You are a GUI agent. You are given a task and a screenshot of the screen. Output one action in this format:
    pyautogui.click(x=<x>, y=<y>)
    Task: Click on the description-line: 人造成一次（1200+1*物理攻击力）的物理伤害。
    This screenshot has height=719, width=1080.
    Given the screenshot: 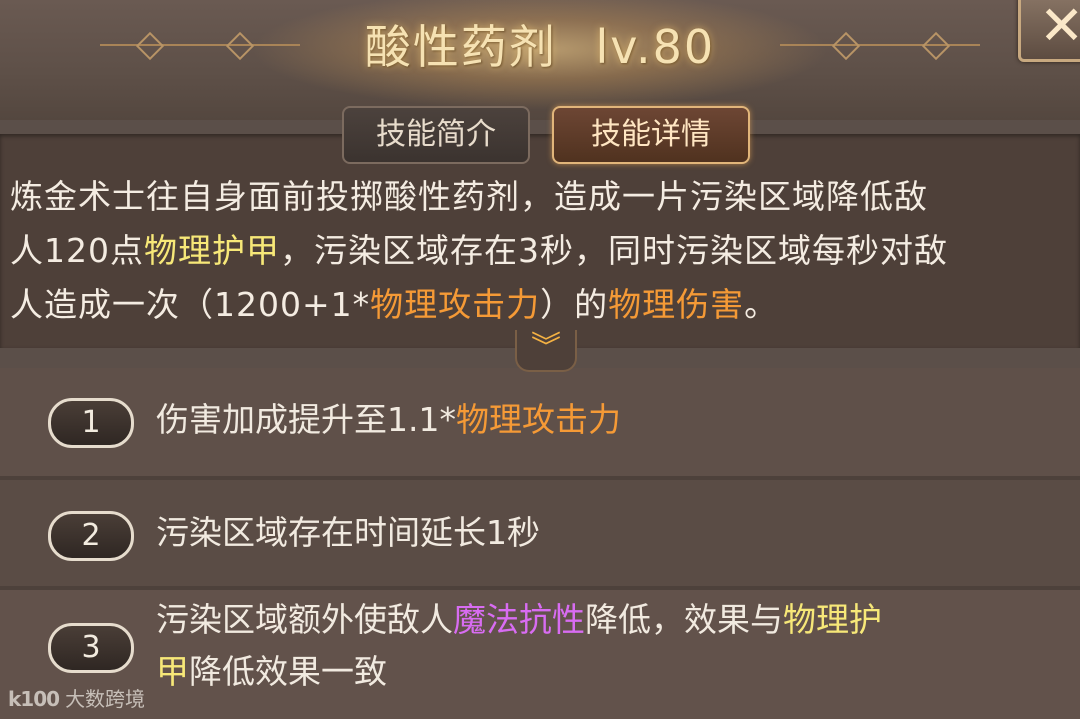 What is the action you would take?
    pyautogui.click(x=394, y=304)
    